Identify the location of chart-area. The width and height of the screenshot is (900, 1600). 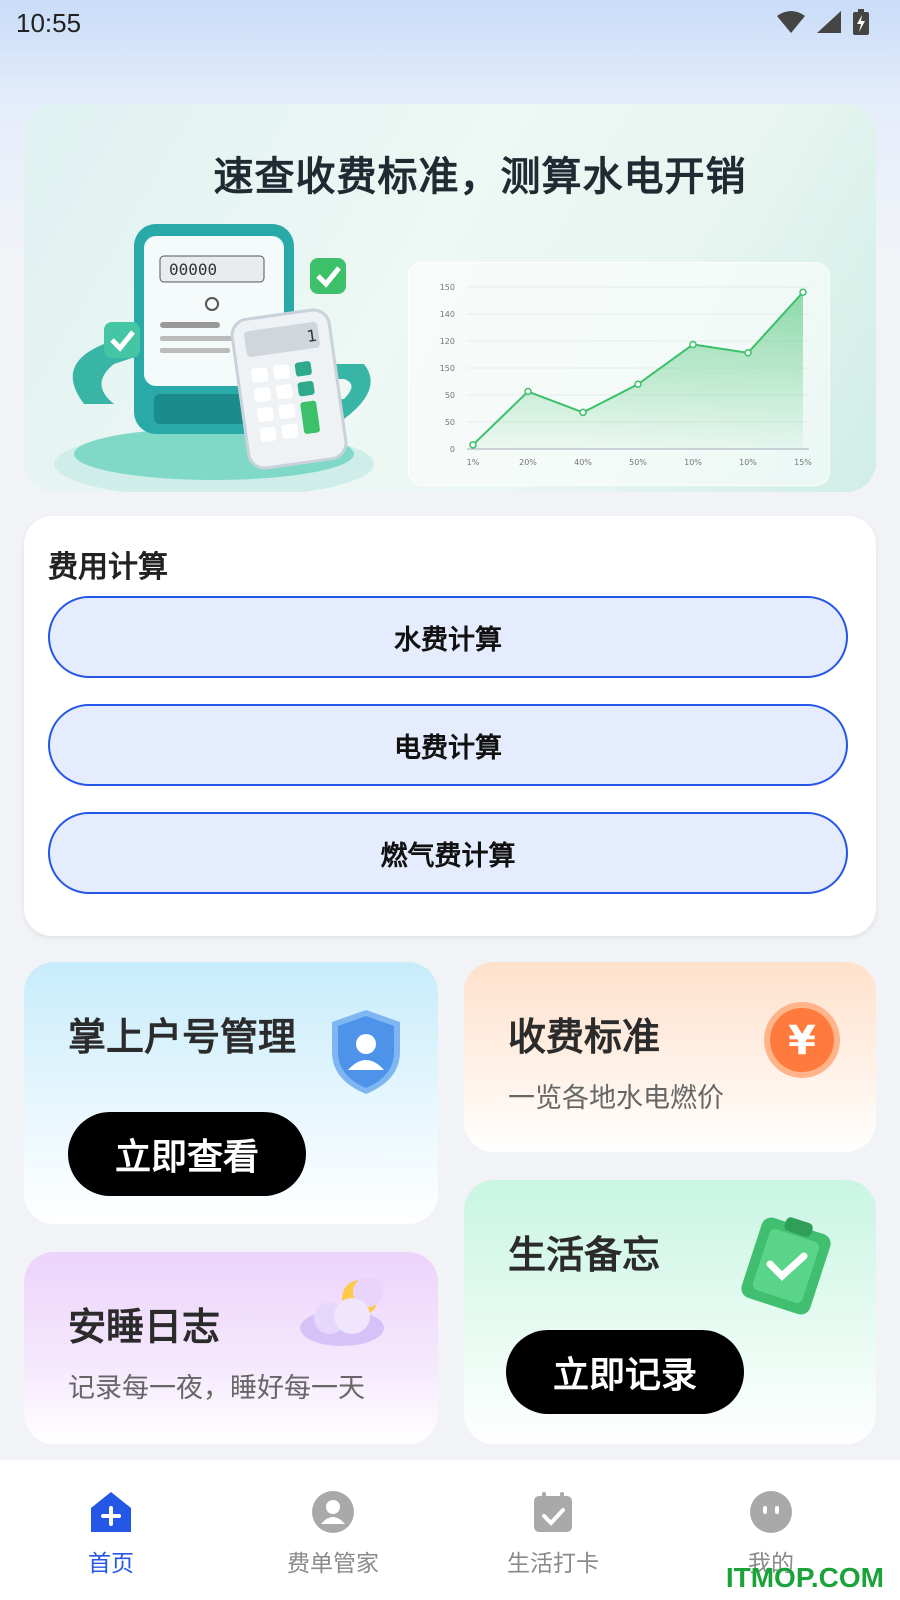
(638, 370).